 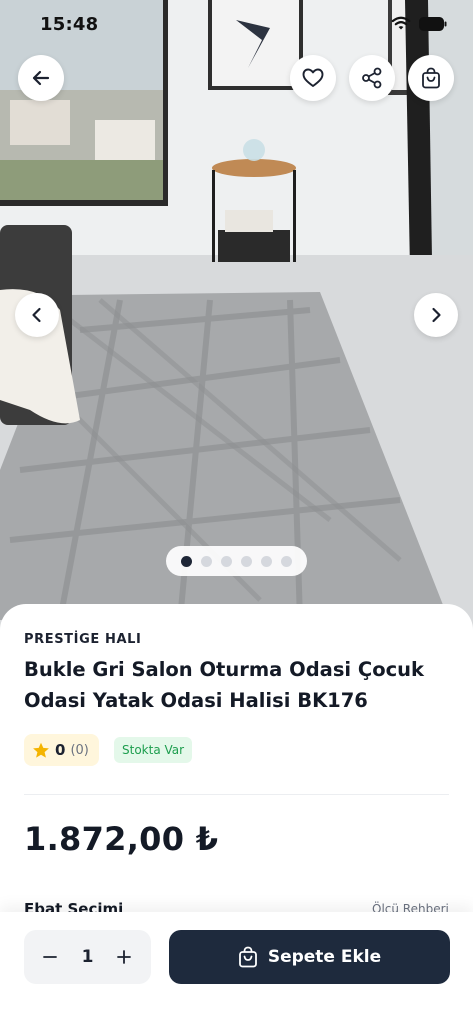 I want to click on pagination-dot-active, so click(x=186, y=561).